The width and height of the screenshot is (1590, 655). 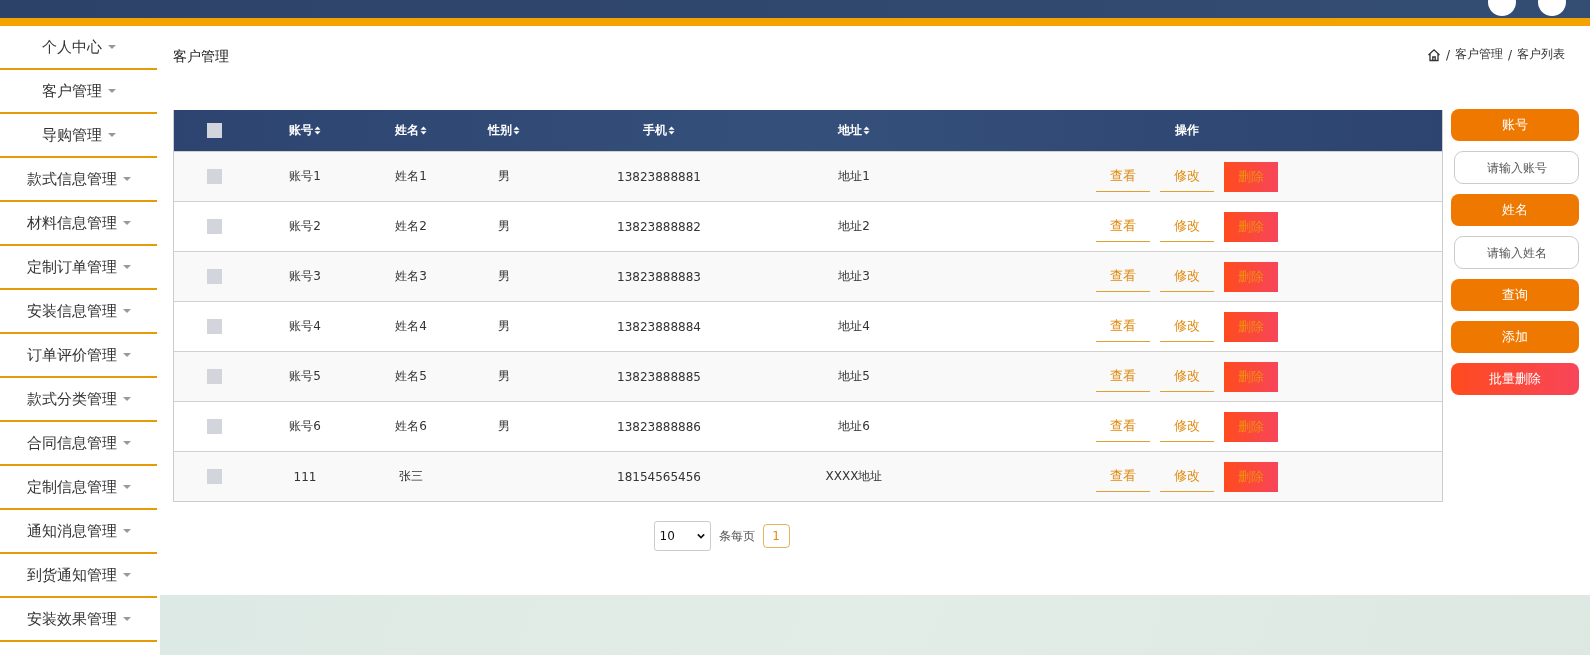 What do you see at coordinates (1516, 167) in the screenshot?
I see `search-field: 请输入账号` at bounding box center [1516, 167].